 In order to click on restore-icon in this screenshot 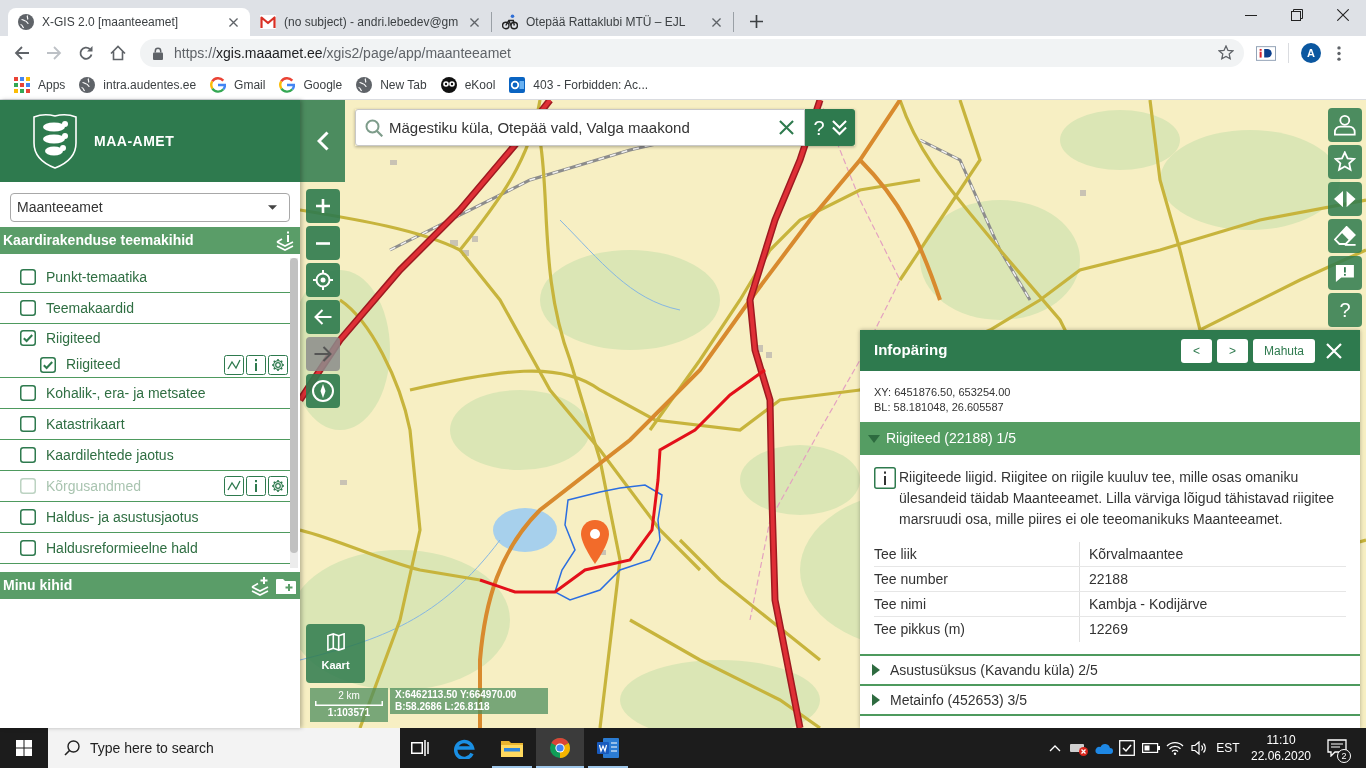, I will do `click(1297, 15)`.